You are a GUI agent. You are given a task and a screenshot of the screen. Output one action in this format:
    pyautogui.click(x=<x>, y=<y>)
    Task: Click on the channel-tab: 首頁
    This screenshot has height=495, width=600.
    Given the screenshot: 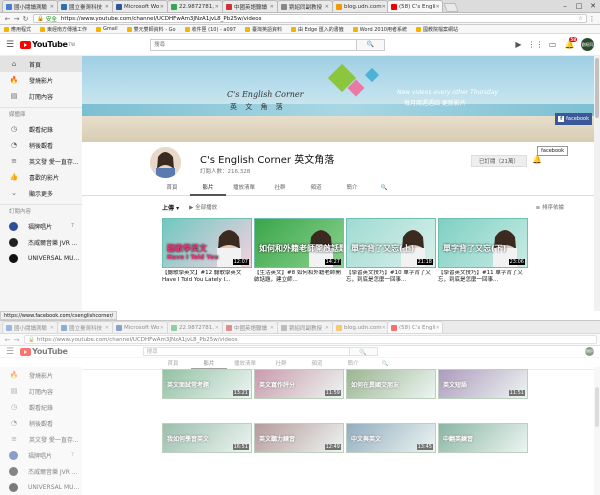 What is the action you would take?
    pyautogui.click(x=172, y=188)
    